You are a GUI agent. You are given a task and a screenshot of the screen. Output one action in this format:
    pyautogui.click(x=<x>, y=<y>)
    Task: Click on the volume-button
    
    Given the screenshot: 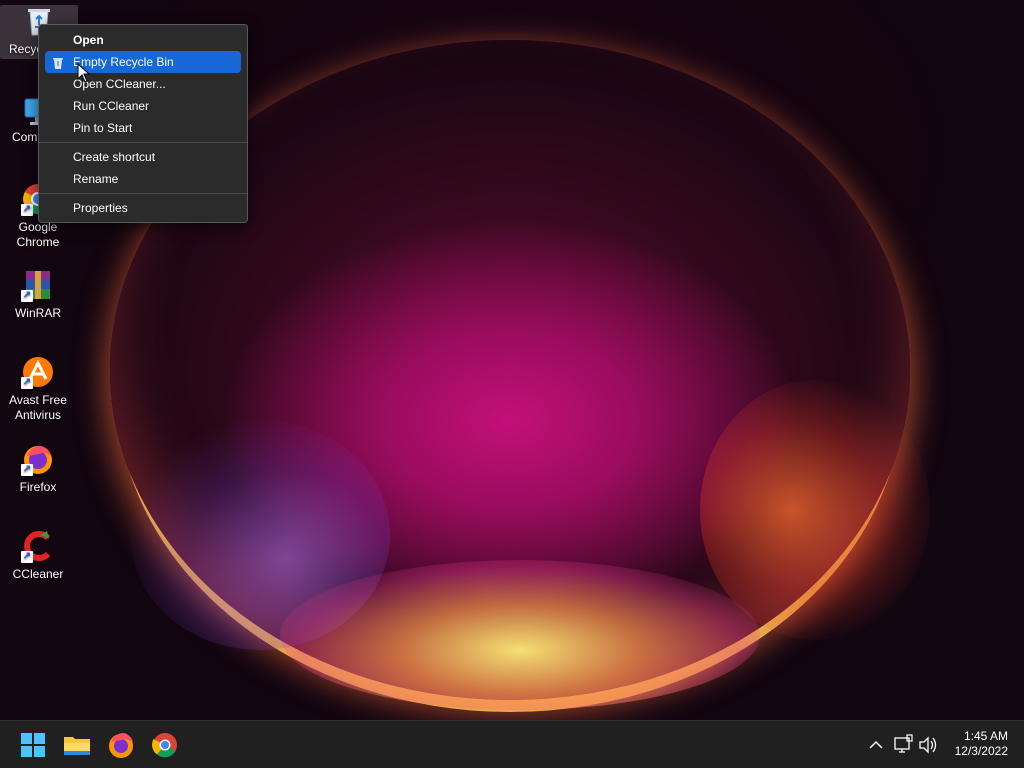 What is the action you would take?
    pyautogui.click(x=928, y=745)
    